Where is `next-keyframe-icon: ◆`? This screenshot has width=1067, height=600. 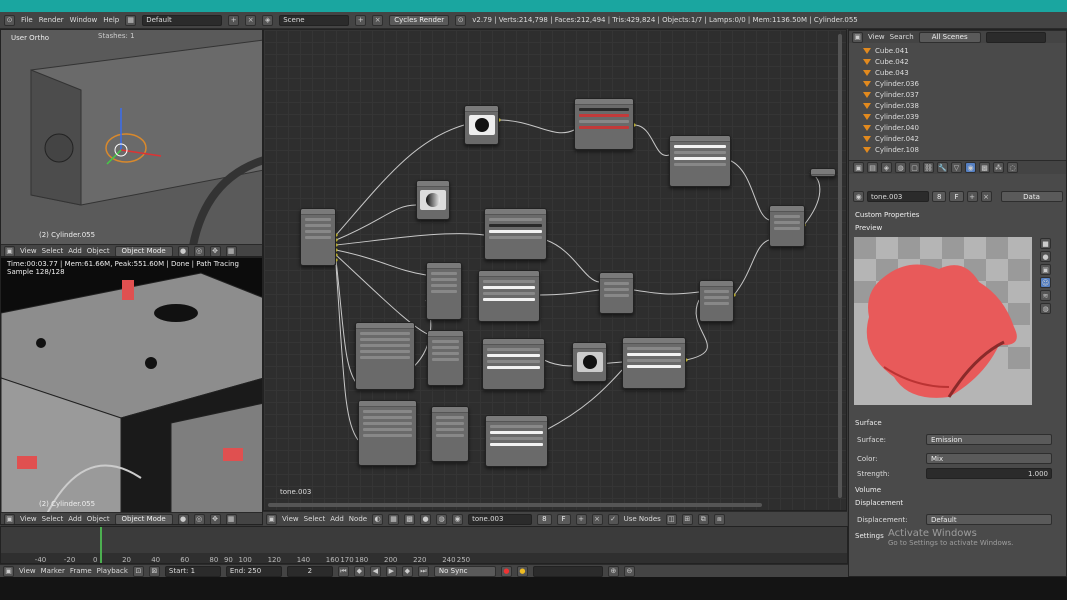 next-keyframe-icon: ◆ is located at coordinates (407, 571).